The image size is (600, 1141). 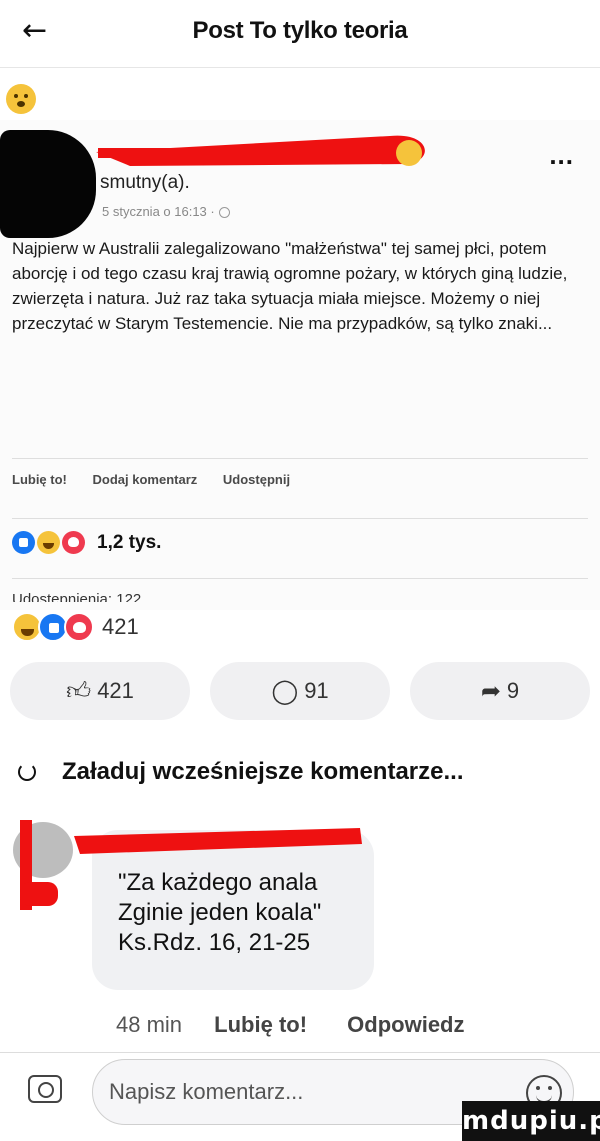 What do you see at coordinates (513, 690) in the screenshot?
I see `share-count: 9` at bounding box center [513, 690].